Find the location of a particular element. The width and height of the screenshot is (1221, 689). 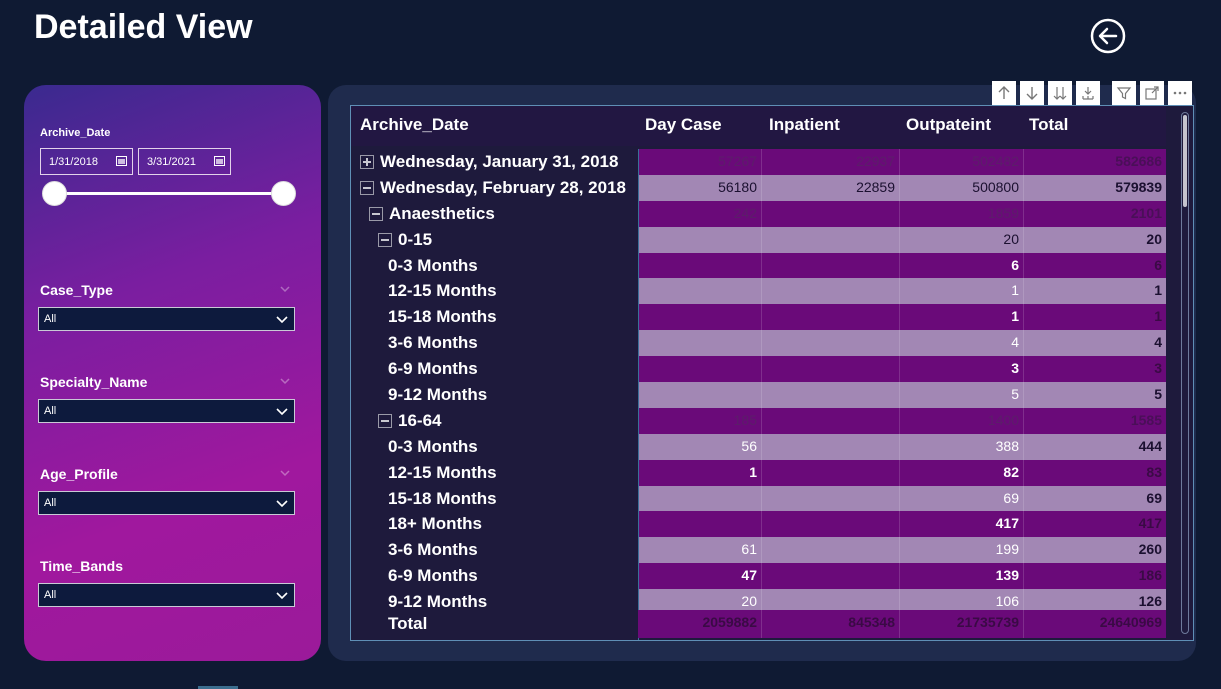

total-label: Total is located at coordinates (408, 623).